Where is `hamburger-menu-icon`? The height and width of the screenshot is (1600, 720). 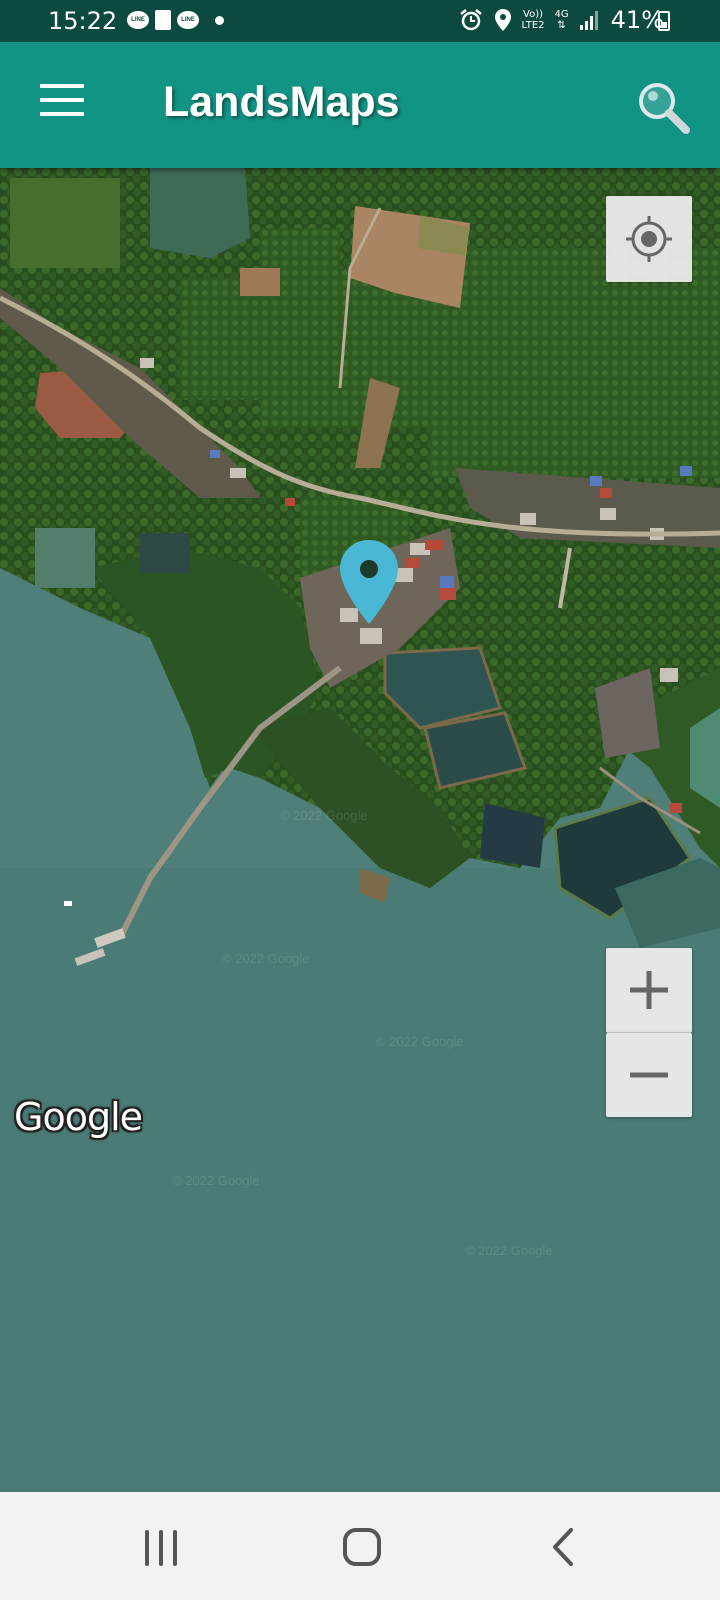 hamburger-menu-icon is located at coordinates (62, 102).